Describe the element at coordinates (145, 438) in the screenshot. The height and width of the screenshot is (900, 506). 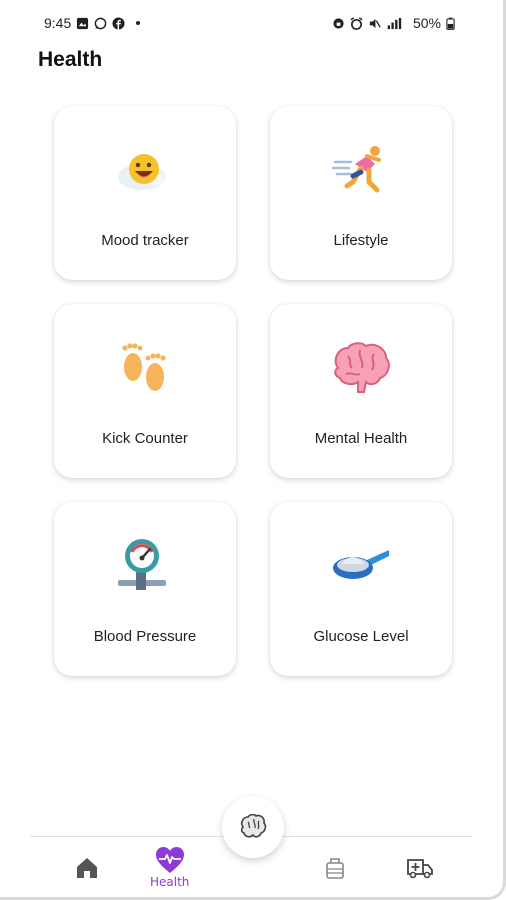
I see `card-label-kick-counter: Kick Counter` at that location.